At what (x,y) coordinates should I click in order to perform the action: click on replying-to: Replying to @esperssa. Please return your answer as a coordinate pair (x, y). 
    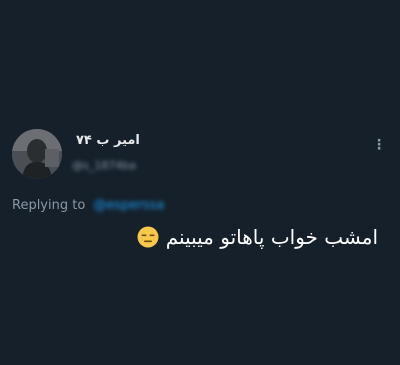
    Looking at the image, I should click on (88, 206).